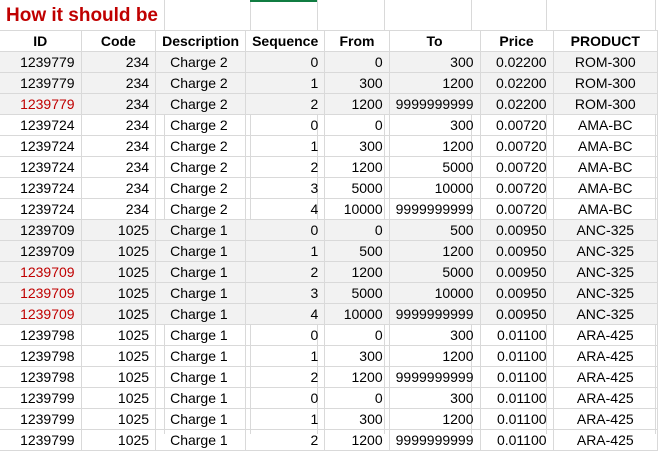  Describe the element at coordinates (357, 293) in the screenshot. I see `cell-from: 5000` at that location.